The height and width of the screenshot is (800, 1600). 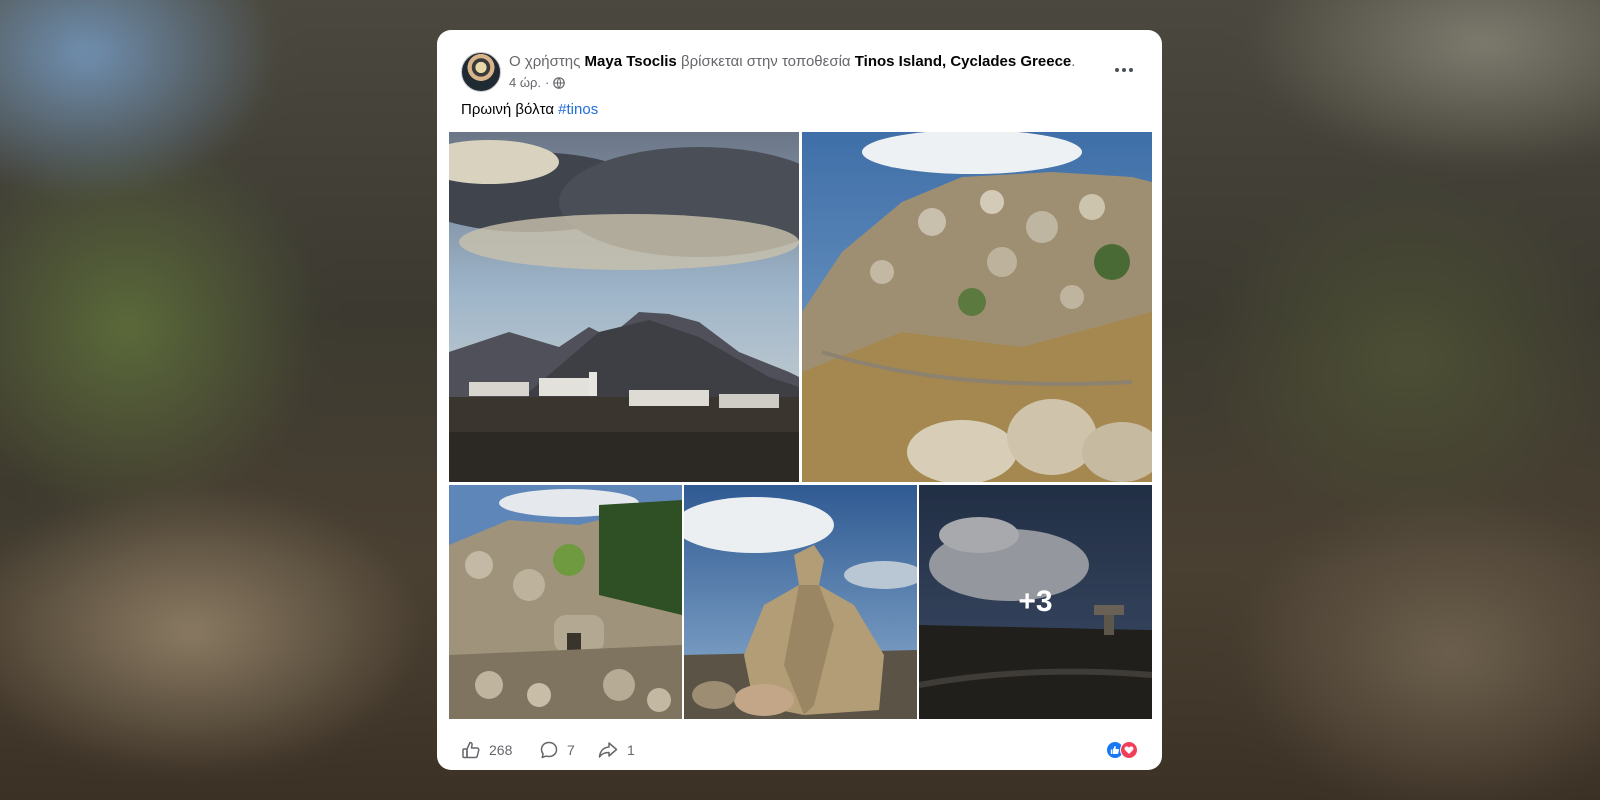 I want to click on comment-button: 7, so click(x=557, y=750).